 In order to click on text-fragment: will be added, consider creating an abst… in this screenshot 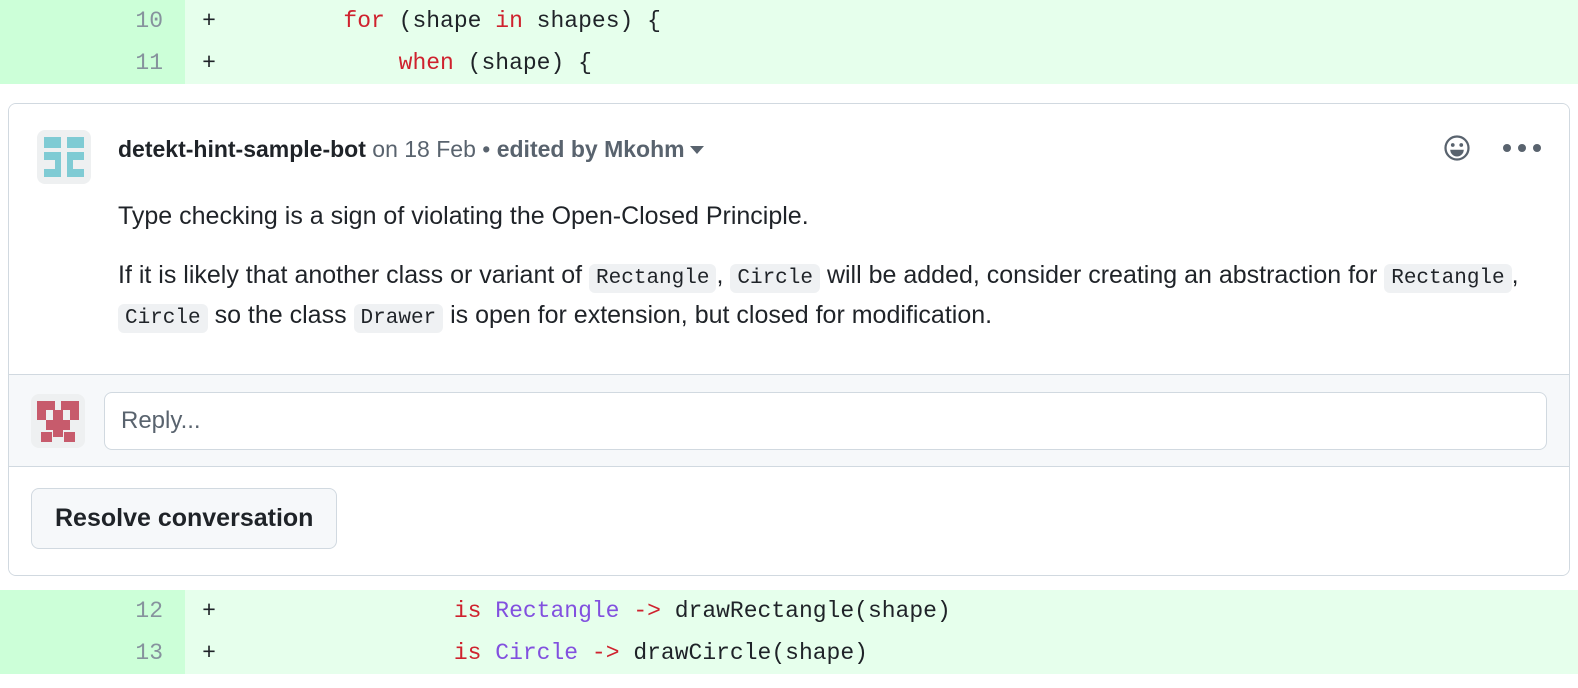, I will do `click(1102, 275)`.